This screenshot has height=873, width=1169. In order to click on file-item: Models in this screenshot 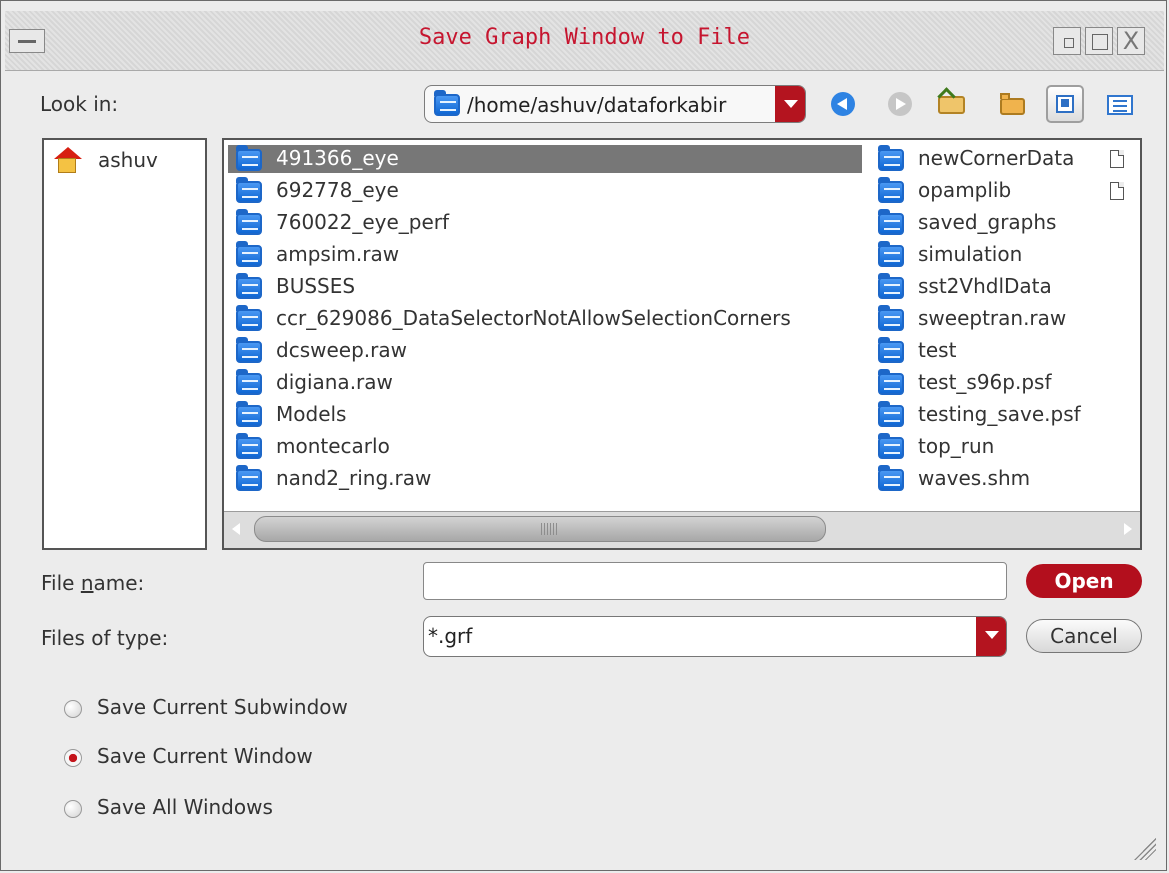, I will do `click(545, 415)`.